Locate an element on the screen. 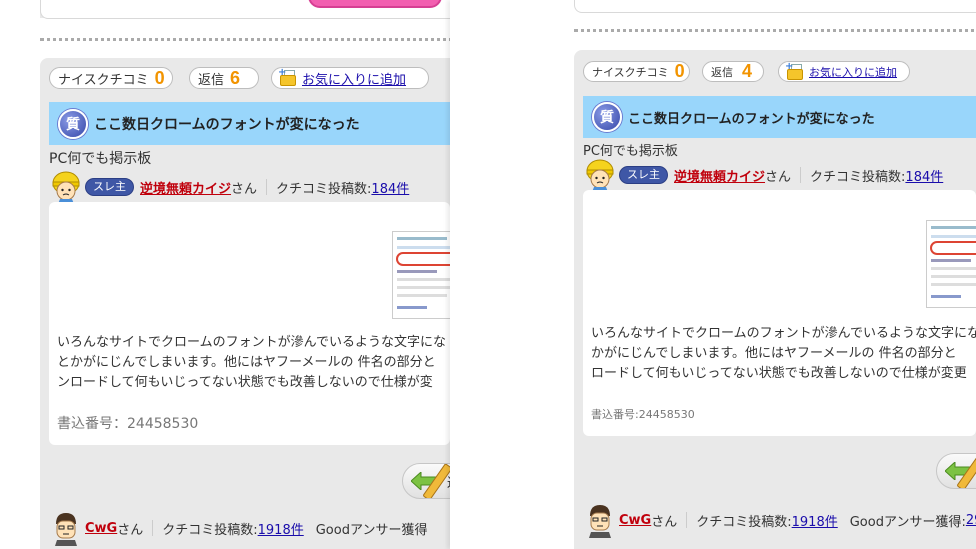  reply-button: 返 is located at coordinates (426, 481).